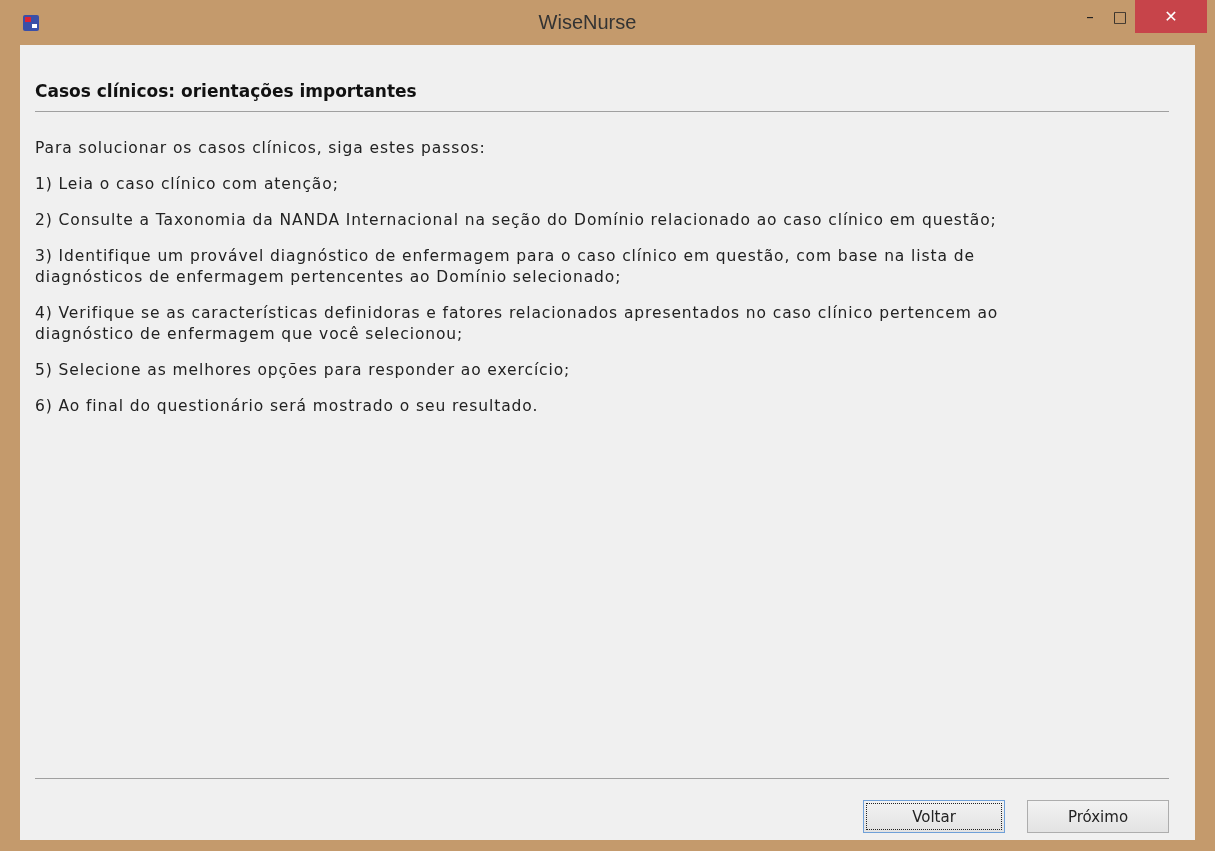 Image resolution: width=1215 pixels, height=851 pixels. Describe the element at coordinates (1171, 16) in the screenshot. I see `close-button: ✕` at that location.